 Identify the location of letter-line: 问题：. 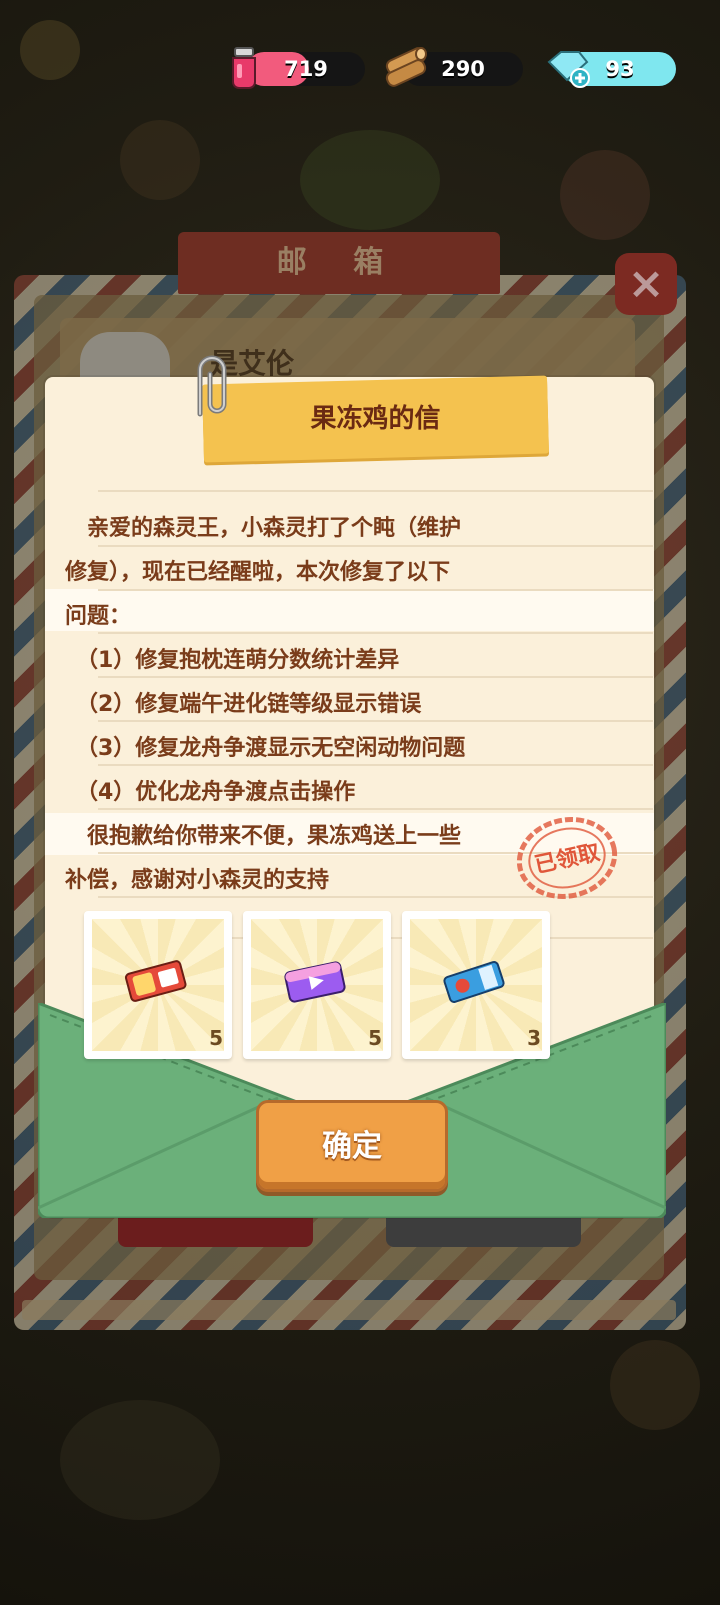
(98, 616).